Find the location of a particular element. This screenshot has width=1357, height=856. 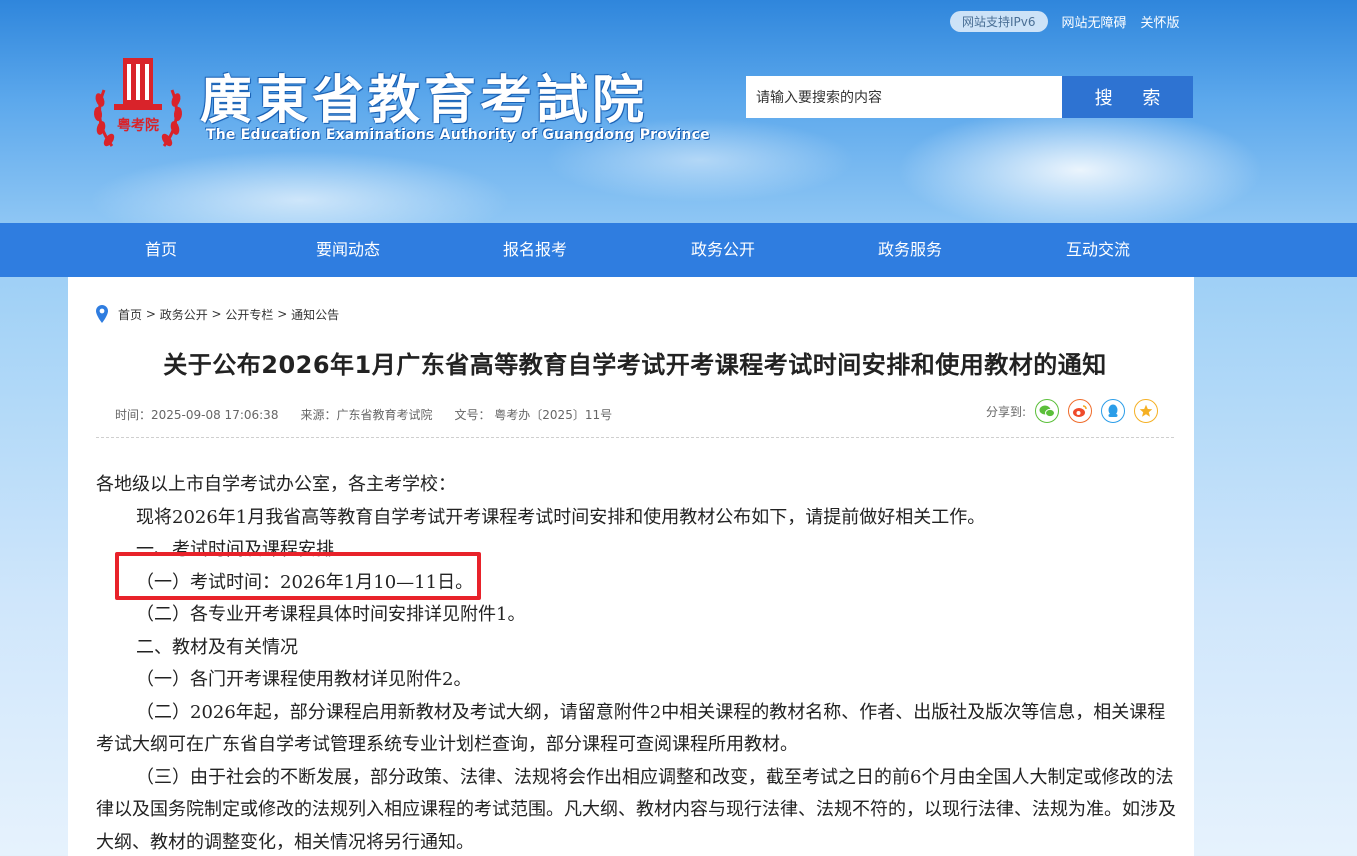

nav-item-registration: 报名报考 is located at coordinates (535, 250).